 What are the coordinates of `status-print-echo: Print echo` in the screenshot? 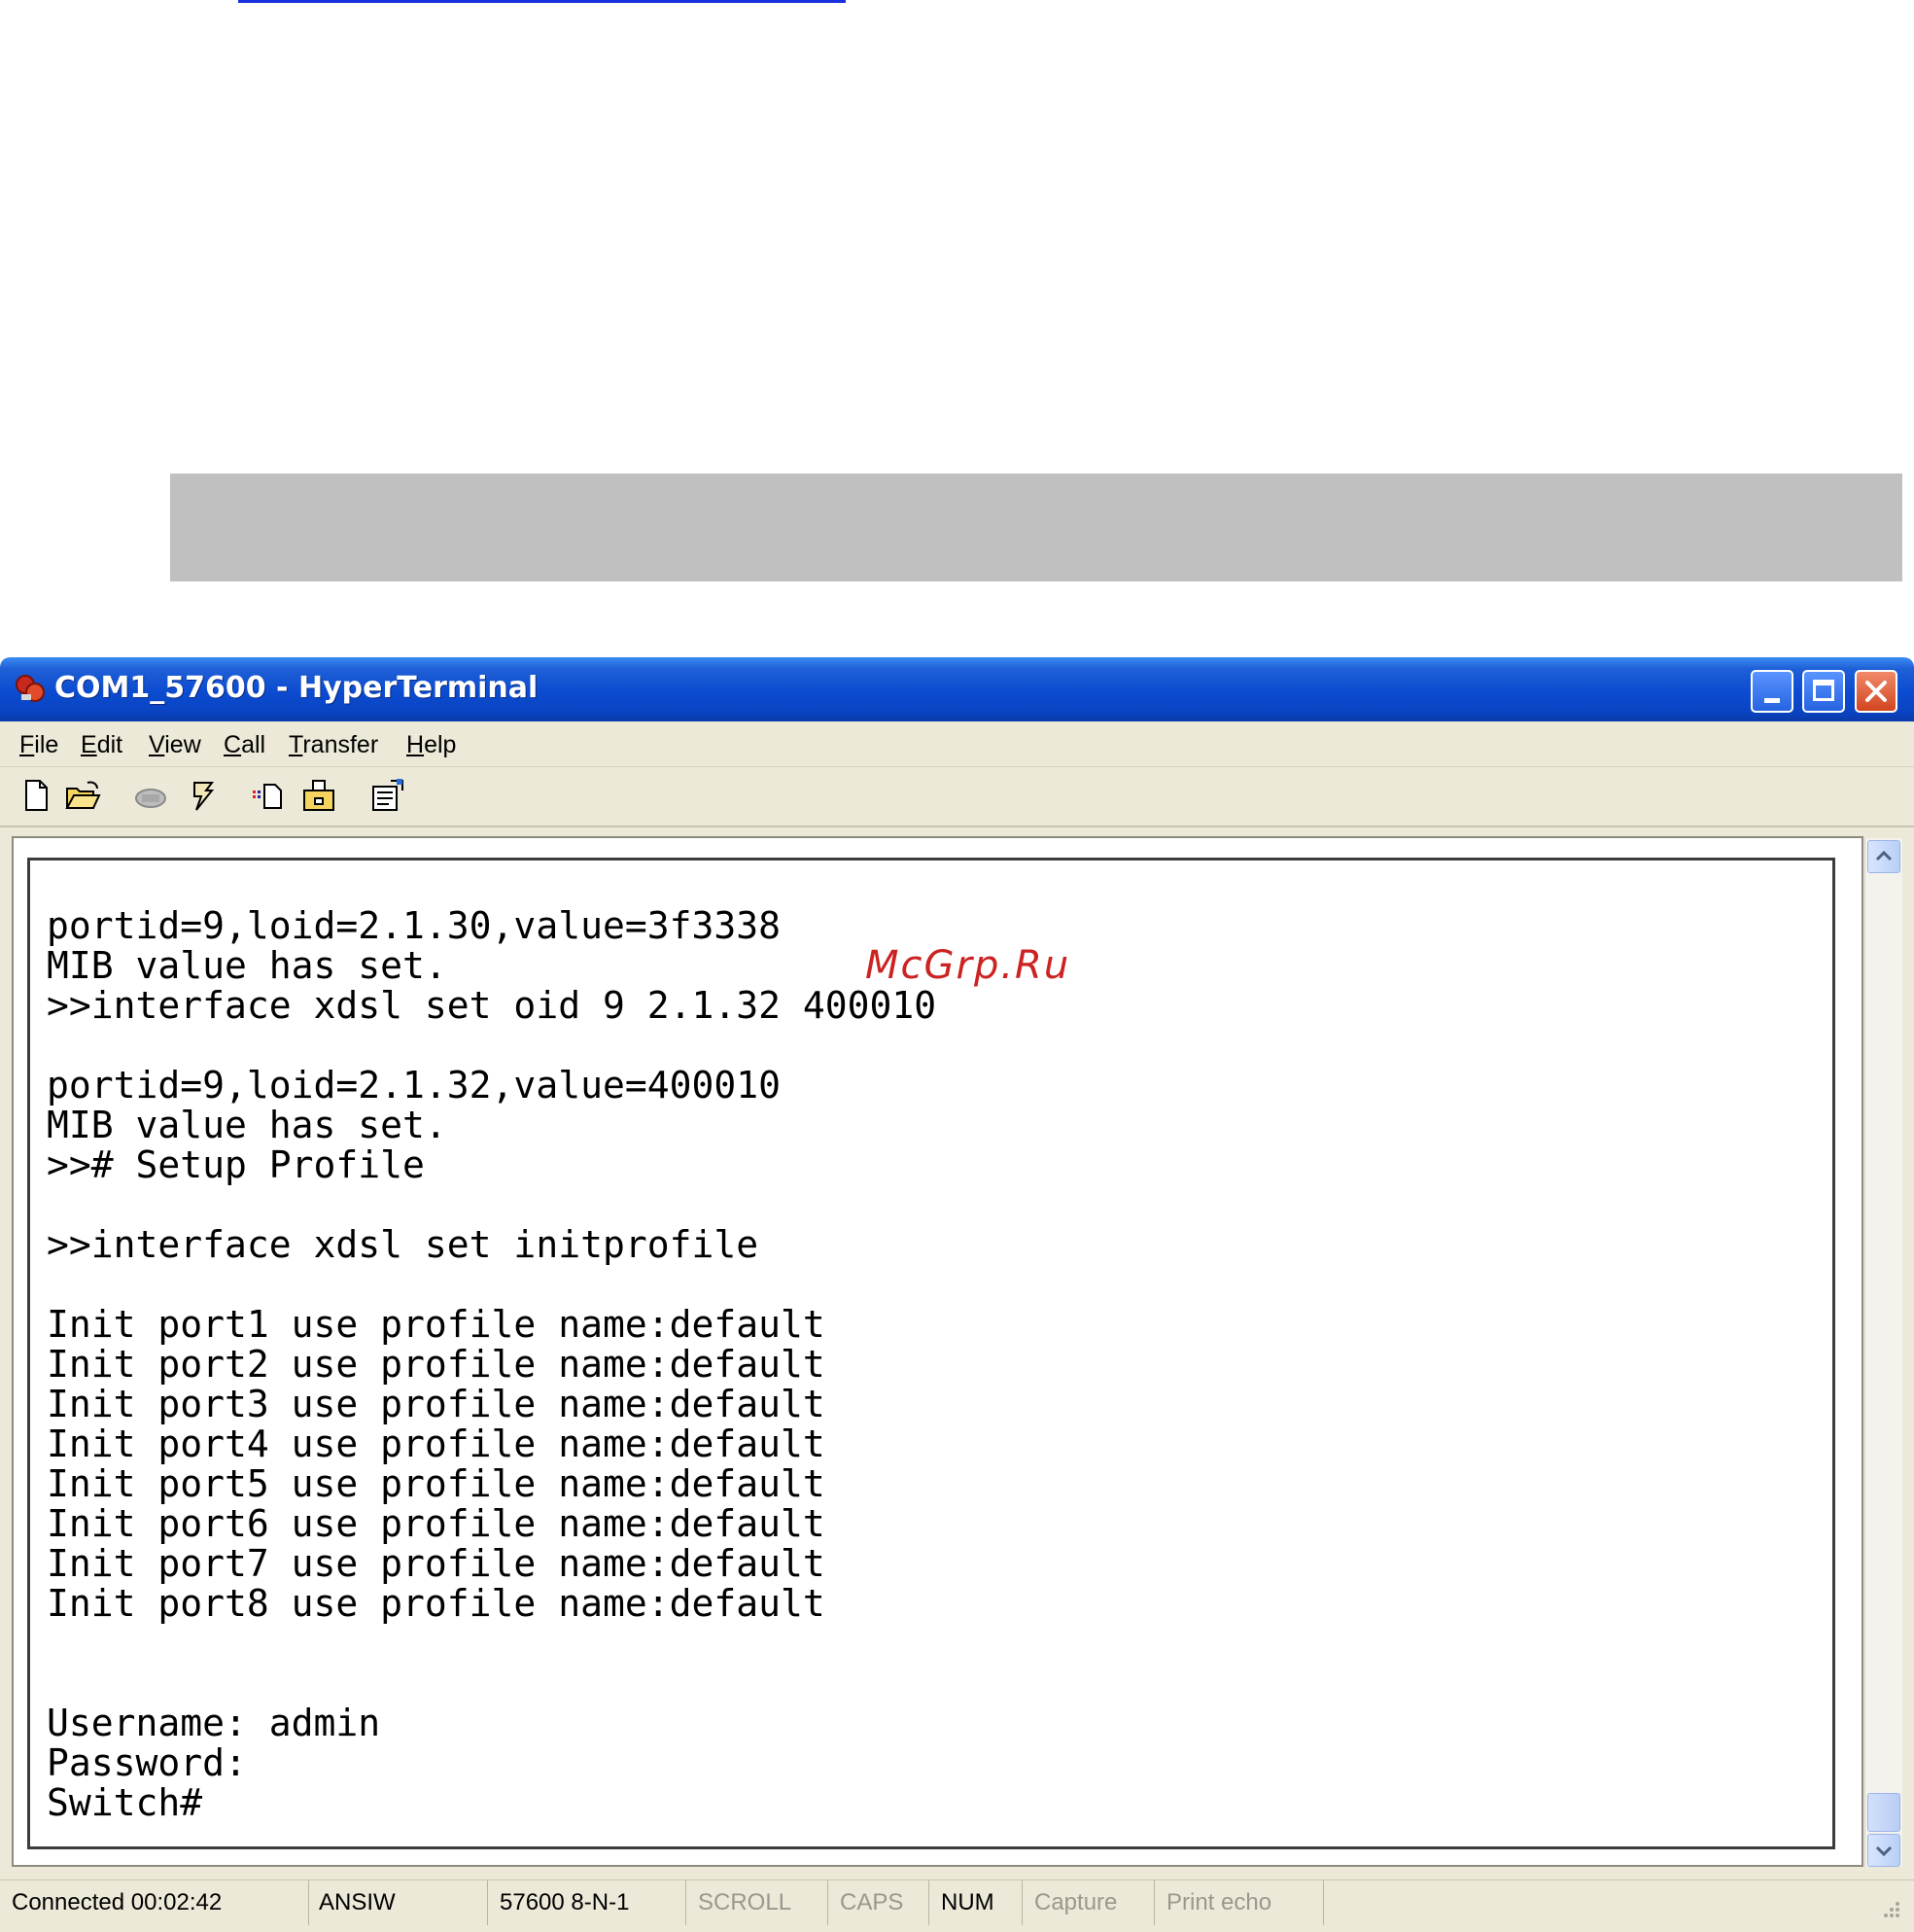 It's located at (1239, 1902).